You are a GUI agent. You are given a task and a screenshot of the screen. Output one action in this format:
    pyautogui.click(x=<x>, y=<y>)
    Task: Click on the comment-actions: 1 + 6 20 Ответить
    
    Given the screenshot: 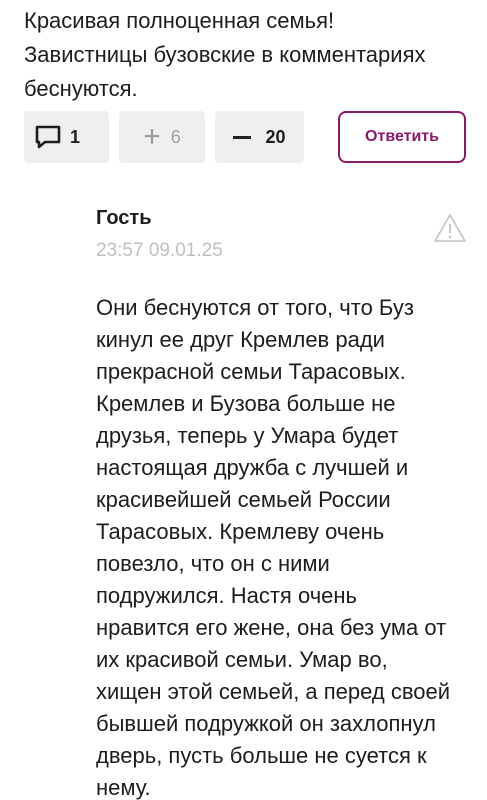 What is the action you would take?
    pyautogui.click(x=249, y=137)
    